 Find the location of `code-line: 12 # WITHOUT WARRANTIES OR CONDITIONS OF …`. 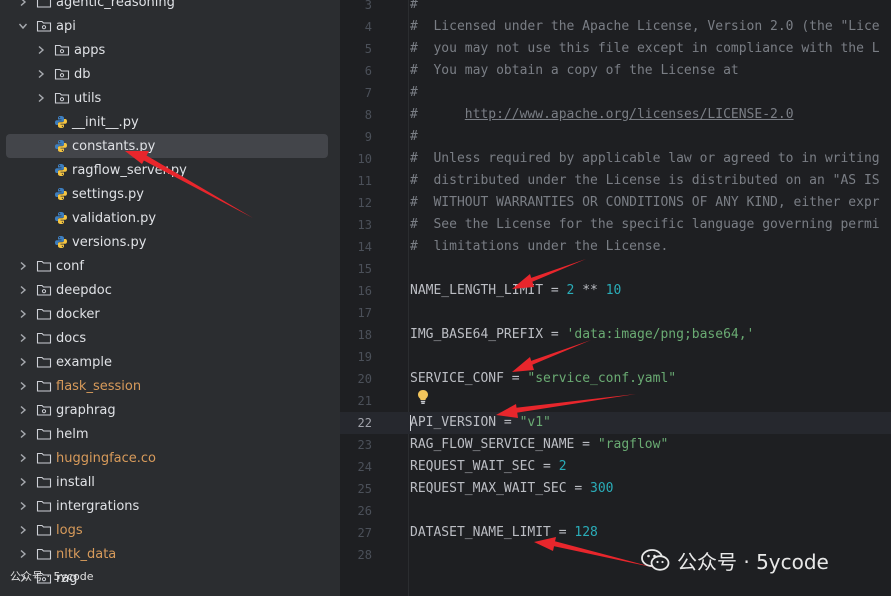

code-line: 12 # WITHOUT WARRANTIES OR CONDITIONS OF … is located at coordinates (615, 203).